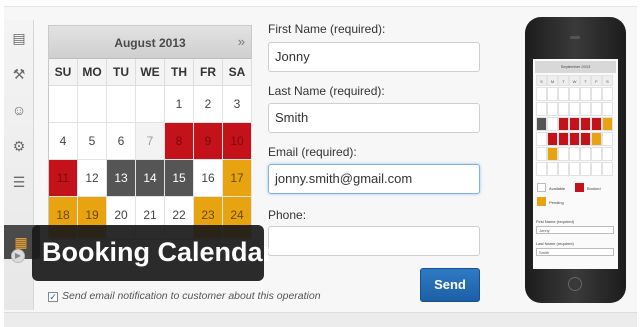  What do you see at coordinates (92, 72) in the screenshot?
I see `weekday-header: MO` at bounding box center [92, 72].